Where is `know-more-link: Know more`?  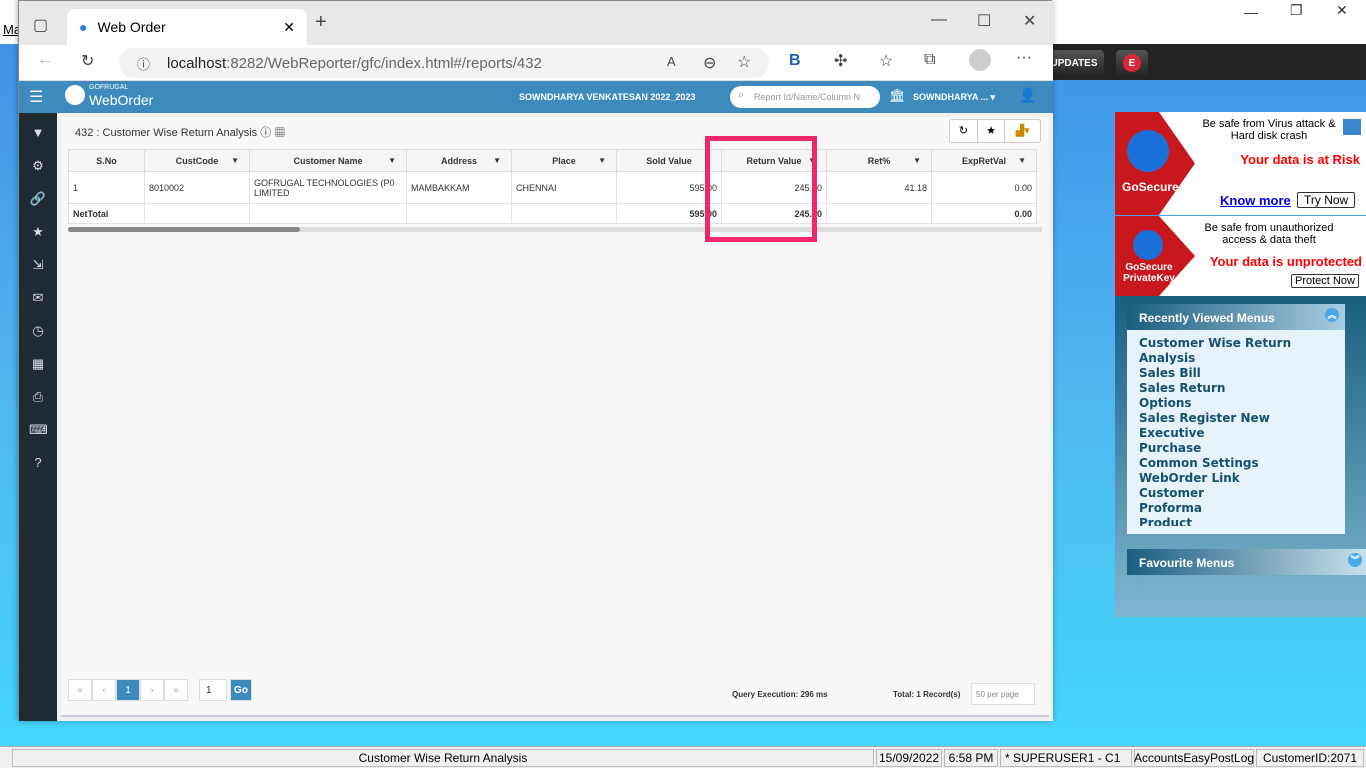 know-more-link: Know more is located at coordinates (1255, 200).